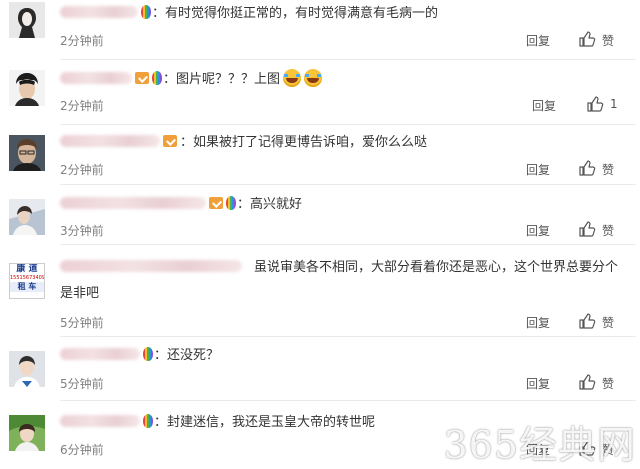 The height and width of the screenshot is (469, 640). What do you see at coordinates (320, 30) in the screenshot?
I see `comment-item: ：有时觉得你挺正常的，有时觉得满意有毛病一的 2分钟前 回复 赞` at bounding box center [320, 30].